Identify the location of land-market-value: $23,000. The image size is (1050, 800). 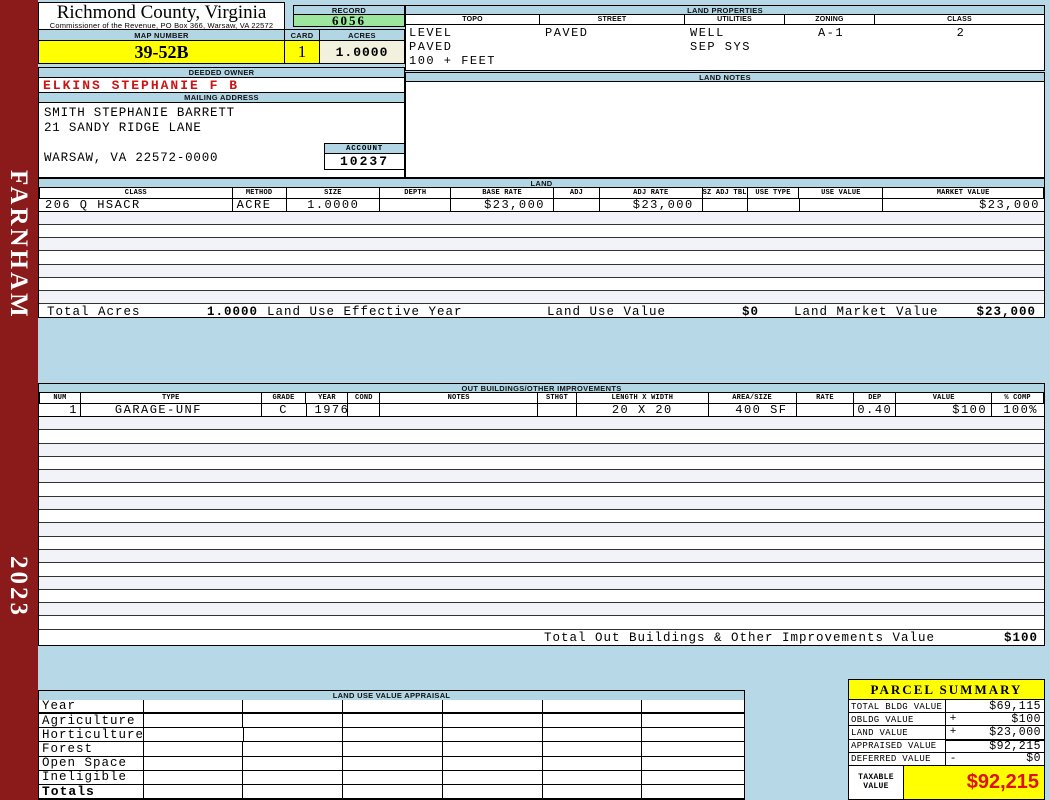
(1006, 312).